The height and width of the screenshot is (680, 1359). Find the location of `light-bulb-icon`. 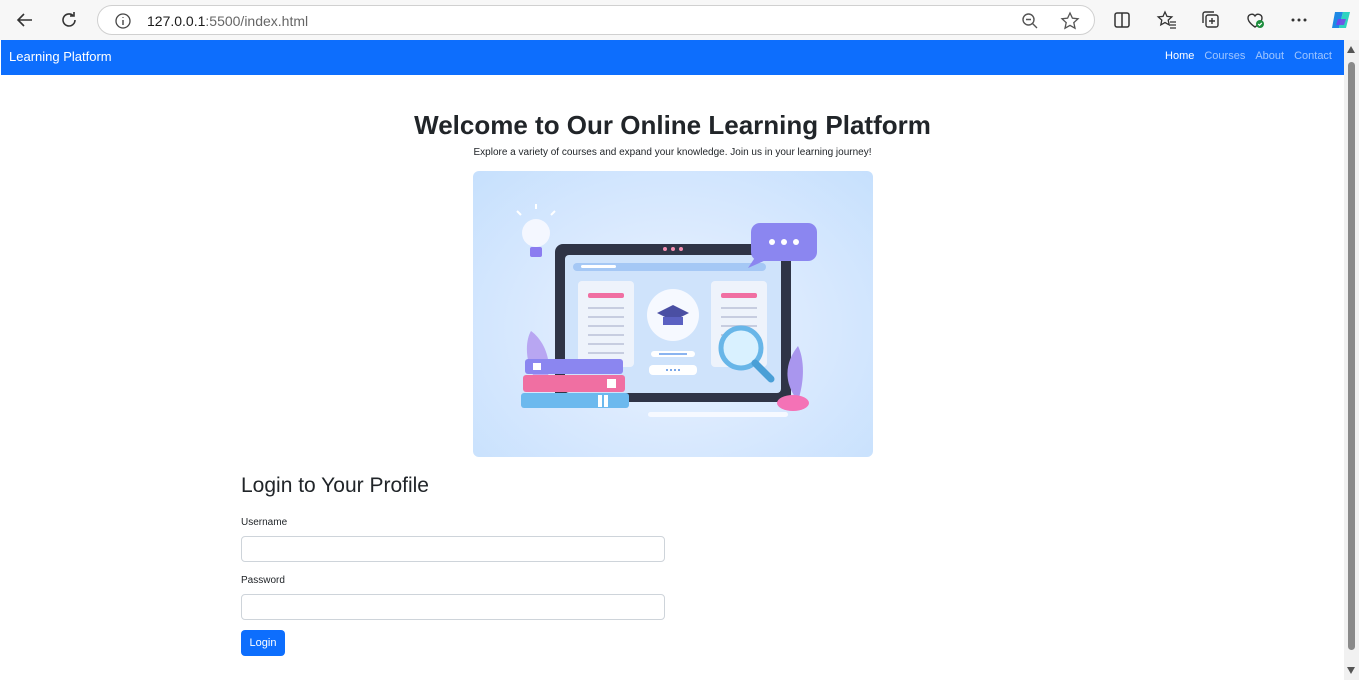

light-bulb-icon is located at coordinates (536, 230).